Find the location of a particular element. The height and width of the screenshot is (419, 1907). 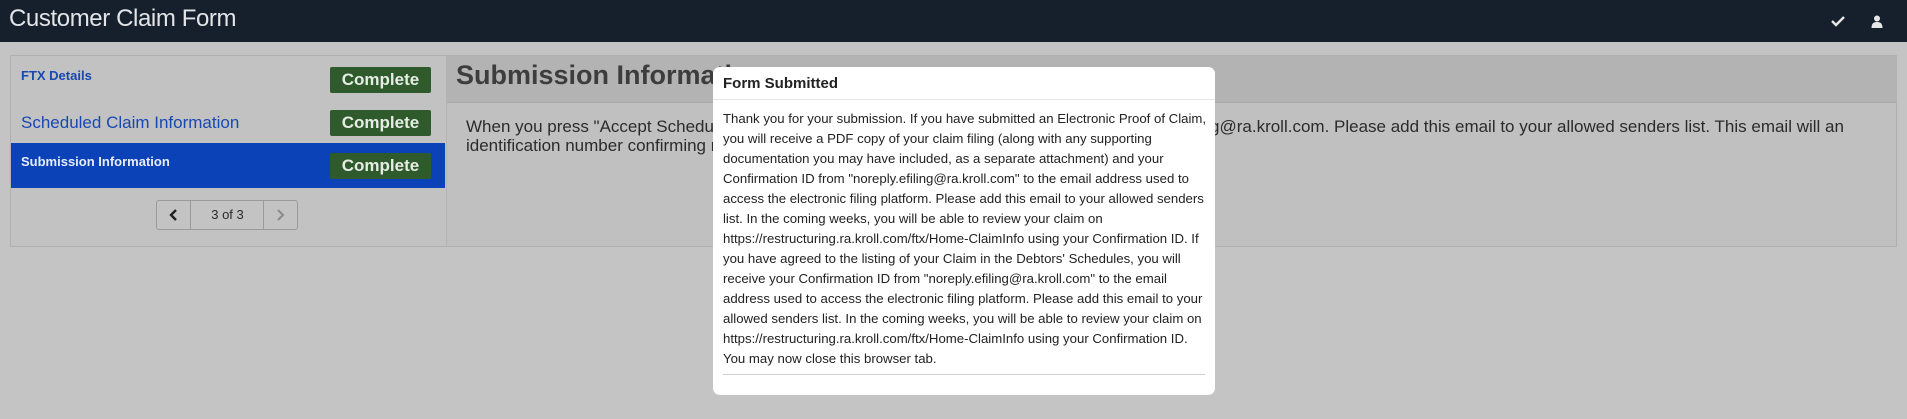

next-page-button is located at coordinates (280, 215).